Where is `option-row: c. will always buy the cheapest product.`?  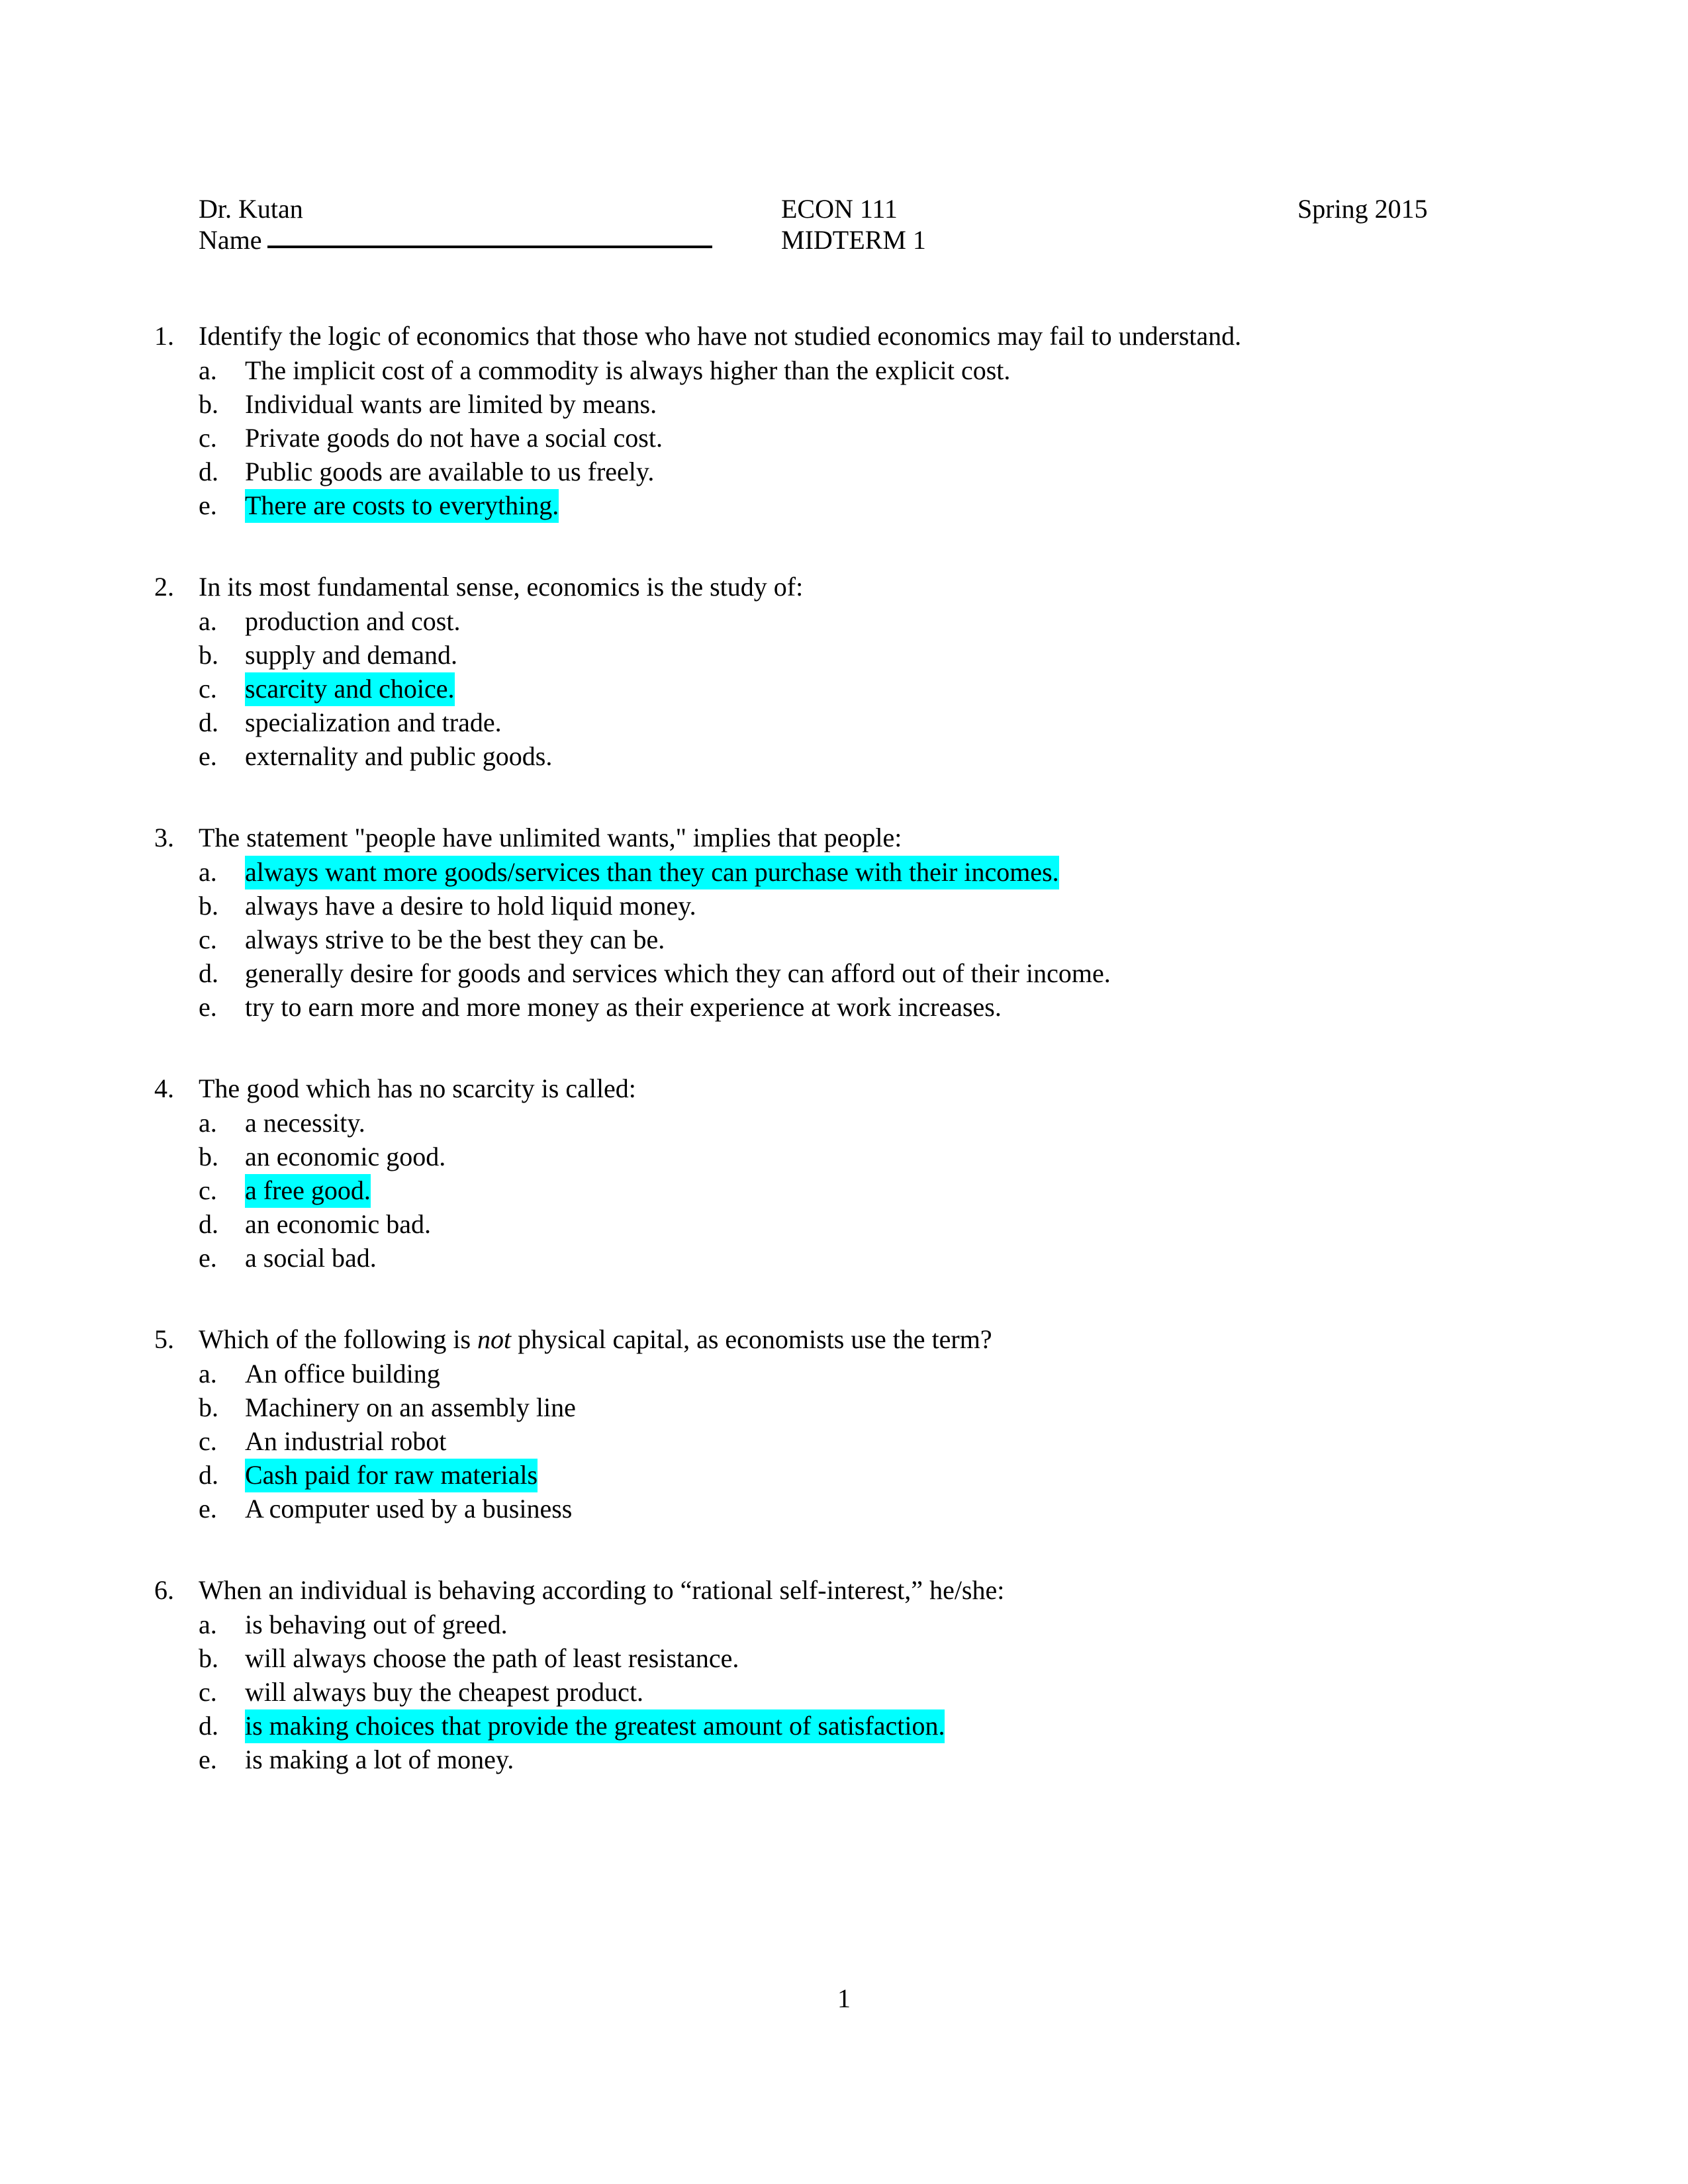 option-row: c. will always buy the cheapest product. is located at coordinates (844, 1692).